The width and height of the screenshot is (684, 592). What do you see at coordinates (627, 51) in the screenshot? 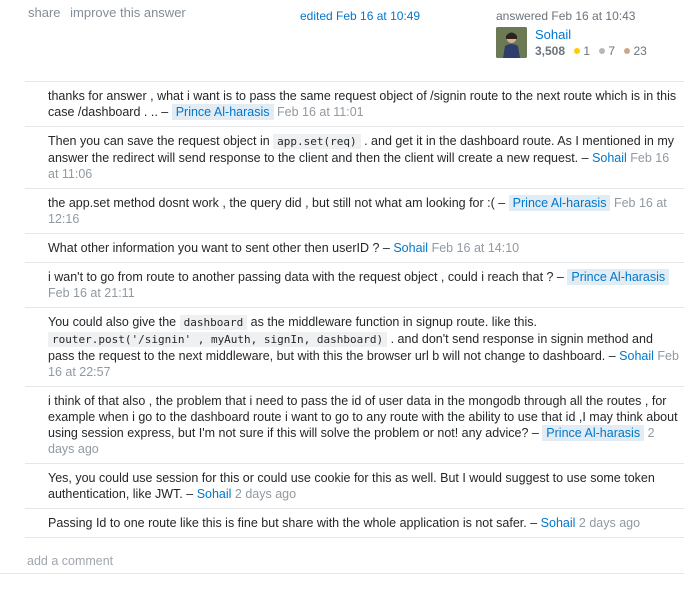
I see `bronze-badge-icon` at bounding box center [627, 51].